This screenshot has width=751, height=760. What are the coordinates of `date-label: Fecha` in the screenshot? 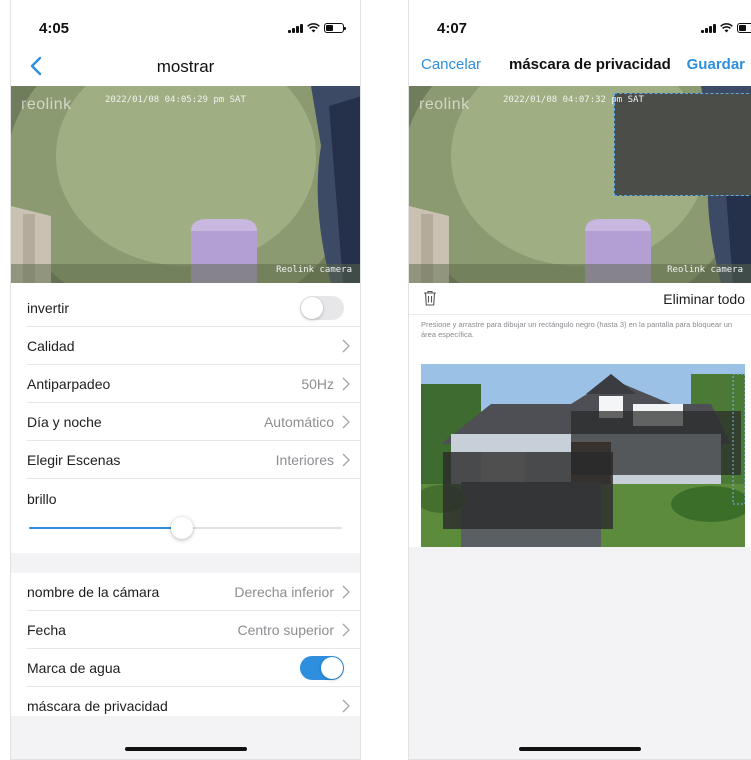 It's located at (46, 630).